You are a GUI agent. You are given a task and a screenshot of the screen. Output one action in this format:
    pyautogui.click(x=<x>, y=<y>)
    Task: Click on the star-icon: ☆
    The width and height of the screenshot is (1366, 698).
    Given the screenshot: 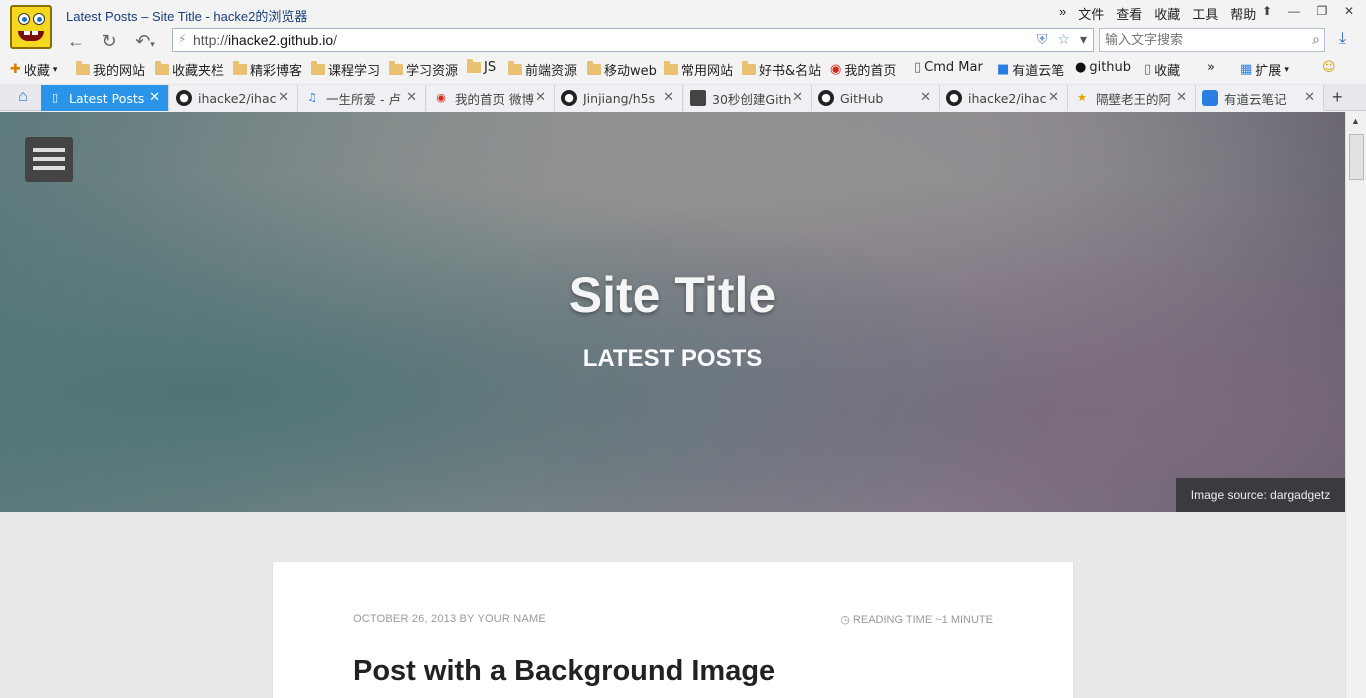 What is the action you would take?
    pyautogui.click(x=1063, y=39)
    